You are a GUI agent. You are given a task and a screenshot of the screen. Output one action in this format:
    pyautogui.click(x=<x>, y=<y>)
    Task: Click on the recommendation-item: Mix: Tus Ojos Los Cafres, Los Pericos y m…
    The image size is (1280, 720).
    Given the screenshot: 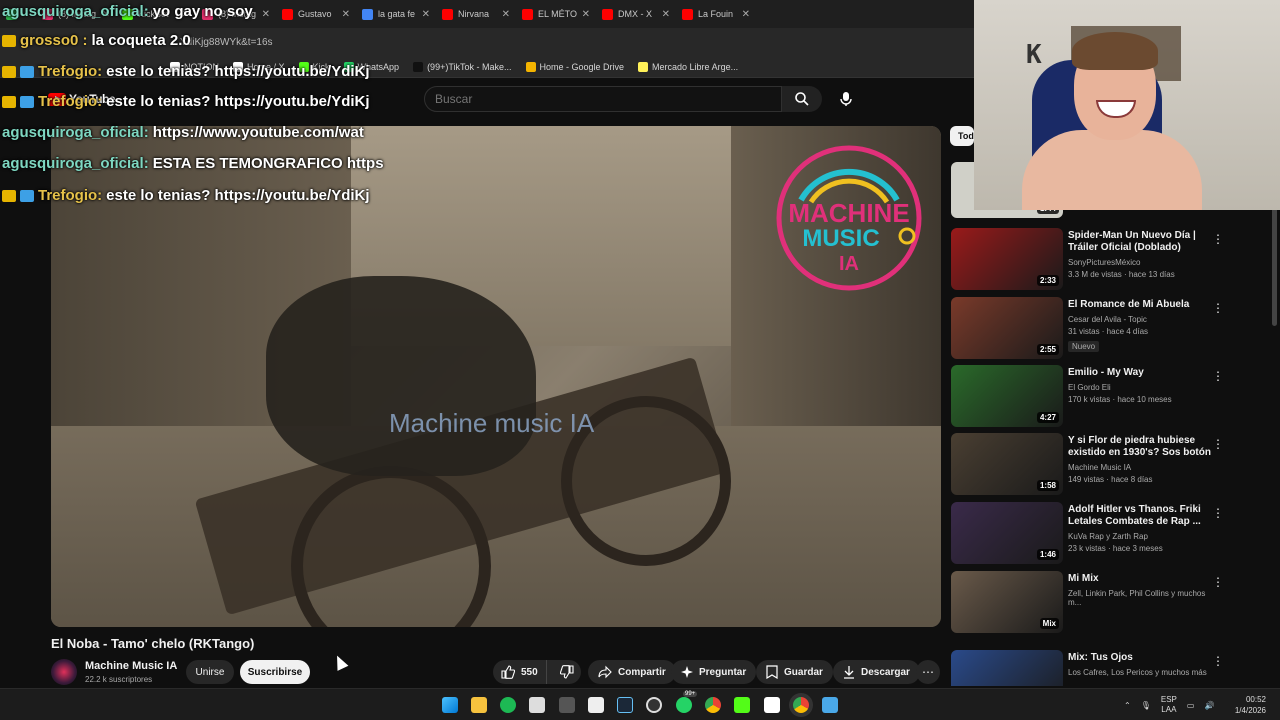 What is the action you would take?
    pyautogui.click(x=1110, y=668)
    